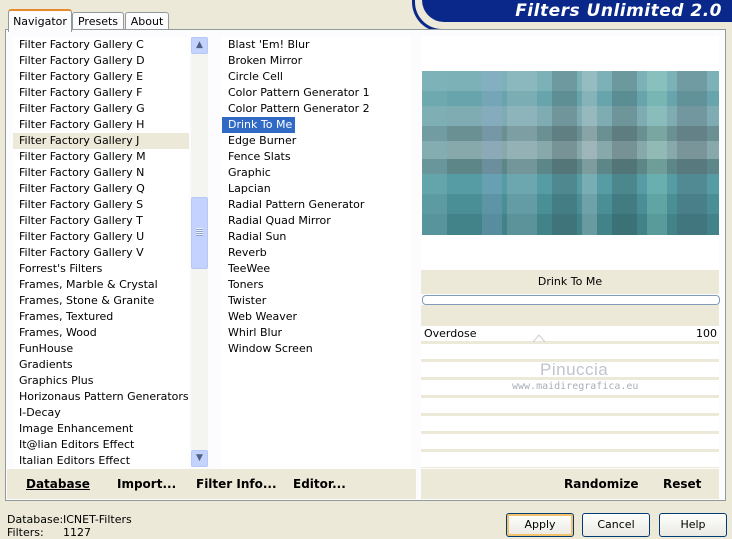 The width and height of the screenshot is (732, 539). Describe the element at coordinates (101, 205) in the screenshot. I see `list-item: Filter Factory Gallery S` at that location.